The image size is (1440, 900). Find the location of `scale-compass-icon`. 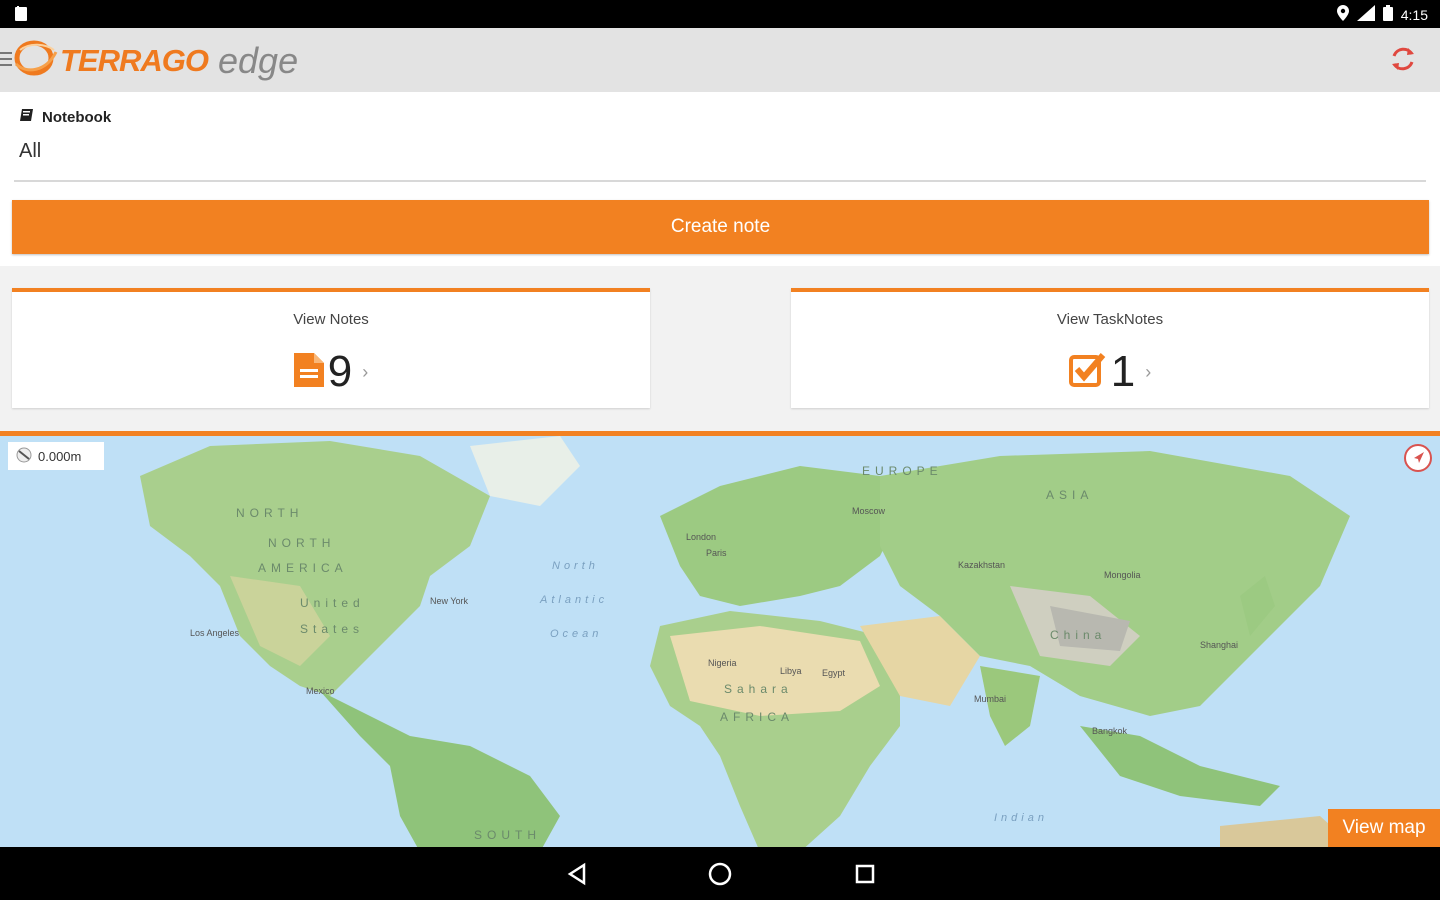

scale-compass-icon is located at coordinates (24, 456).